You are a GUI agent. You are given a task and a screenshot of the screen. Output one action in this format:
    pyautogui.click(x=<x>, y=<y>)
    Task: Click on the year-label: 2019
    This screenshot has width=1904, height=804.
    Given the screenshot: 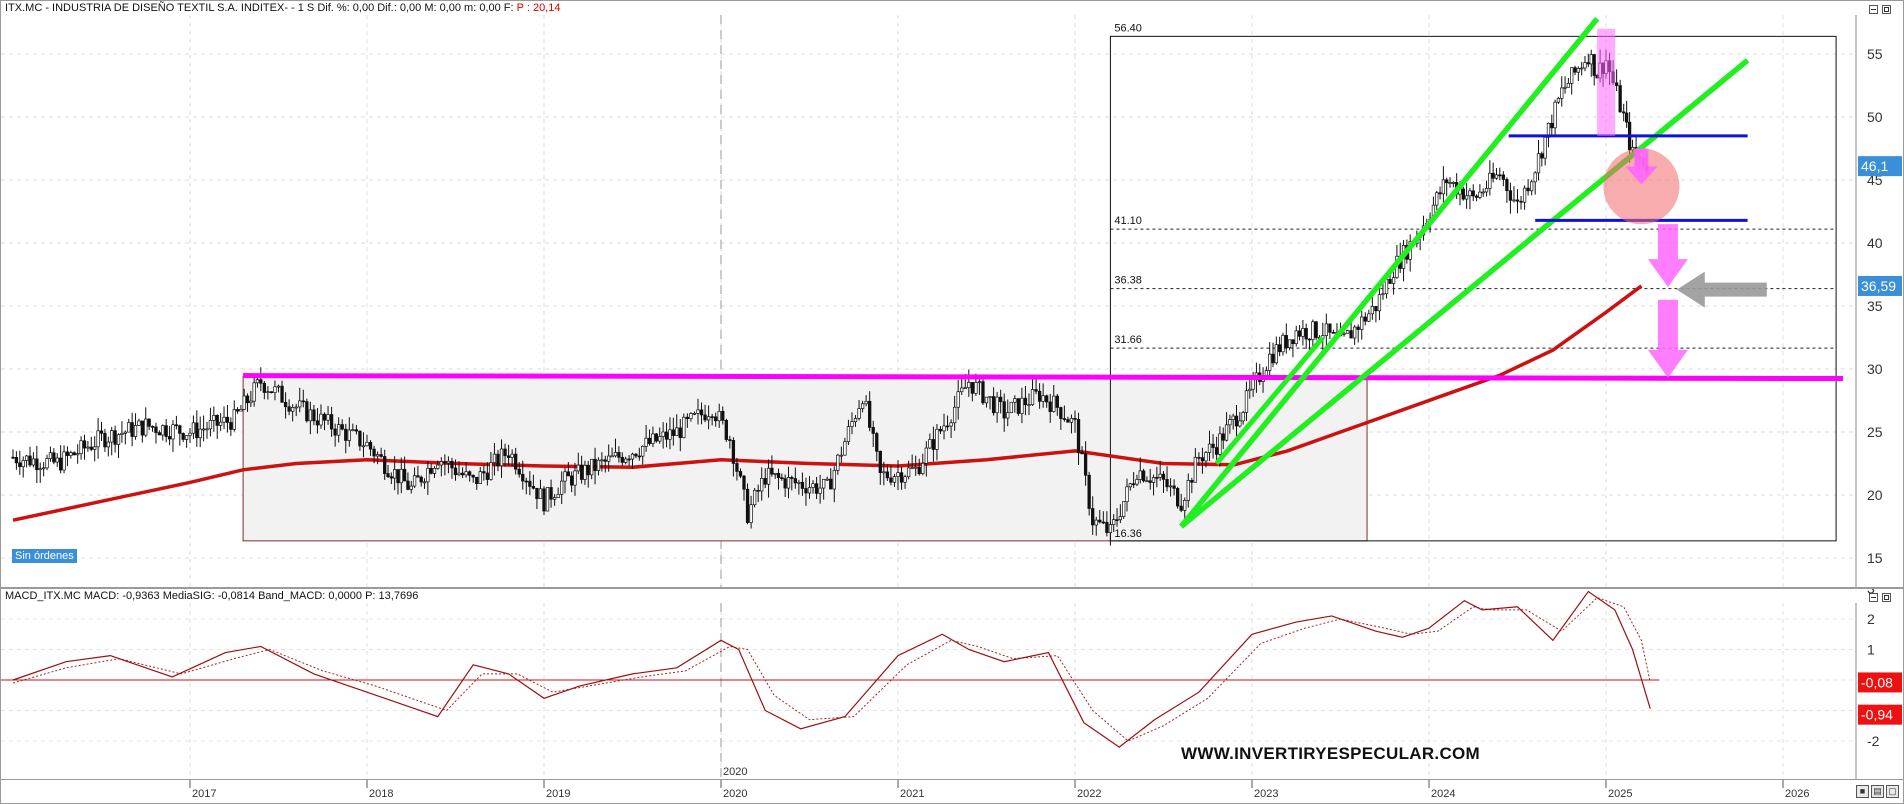 What is the action you would take?
    pyautogui.click(x=558, y=794)
    